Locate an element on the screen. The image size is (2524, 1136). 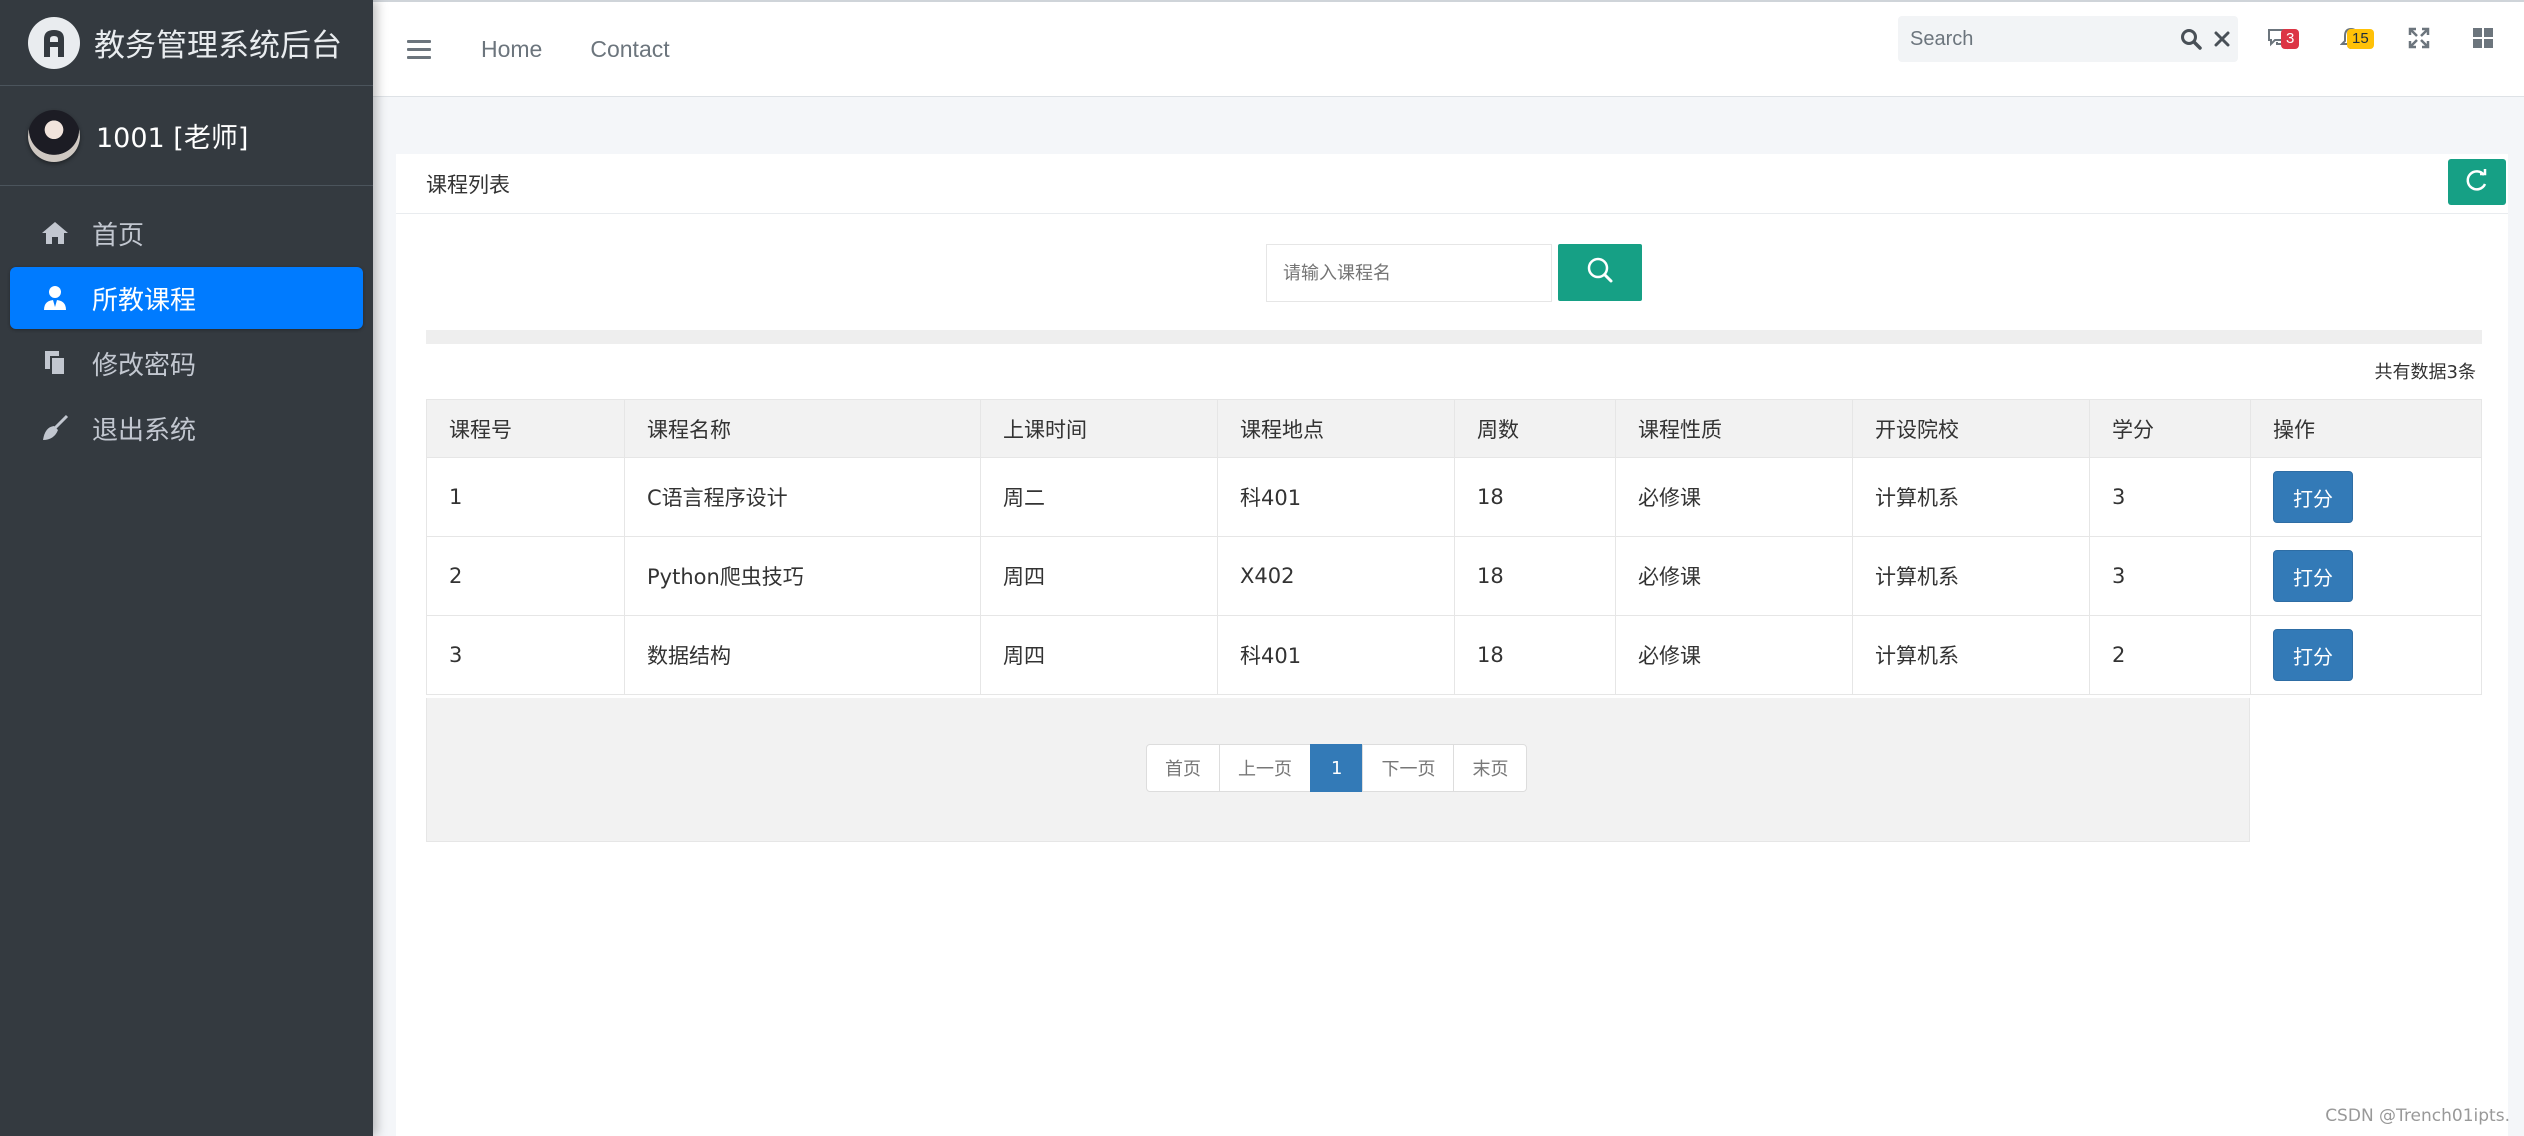
course-name-input is located at coordinates (1409, 273).